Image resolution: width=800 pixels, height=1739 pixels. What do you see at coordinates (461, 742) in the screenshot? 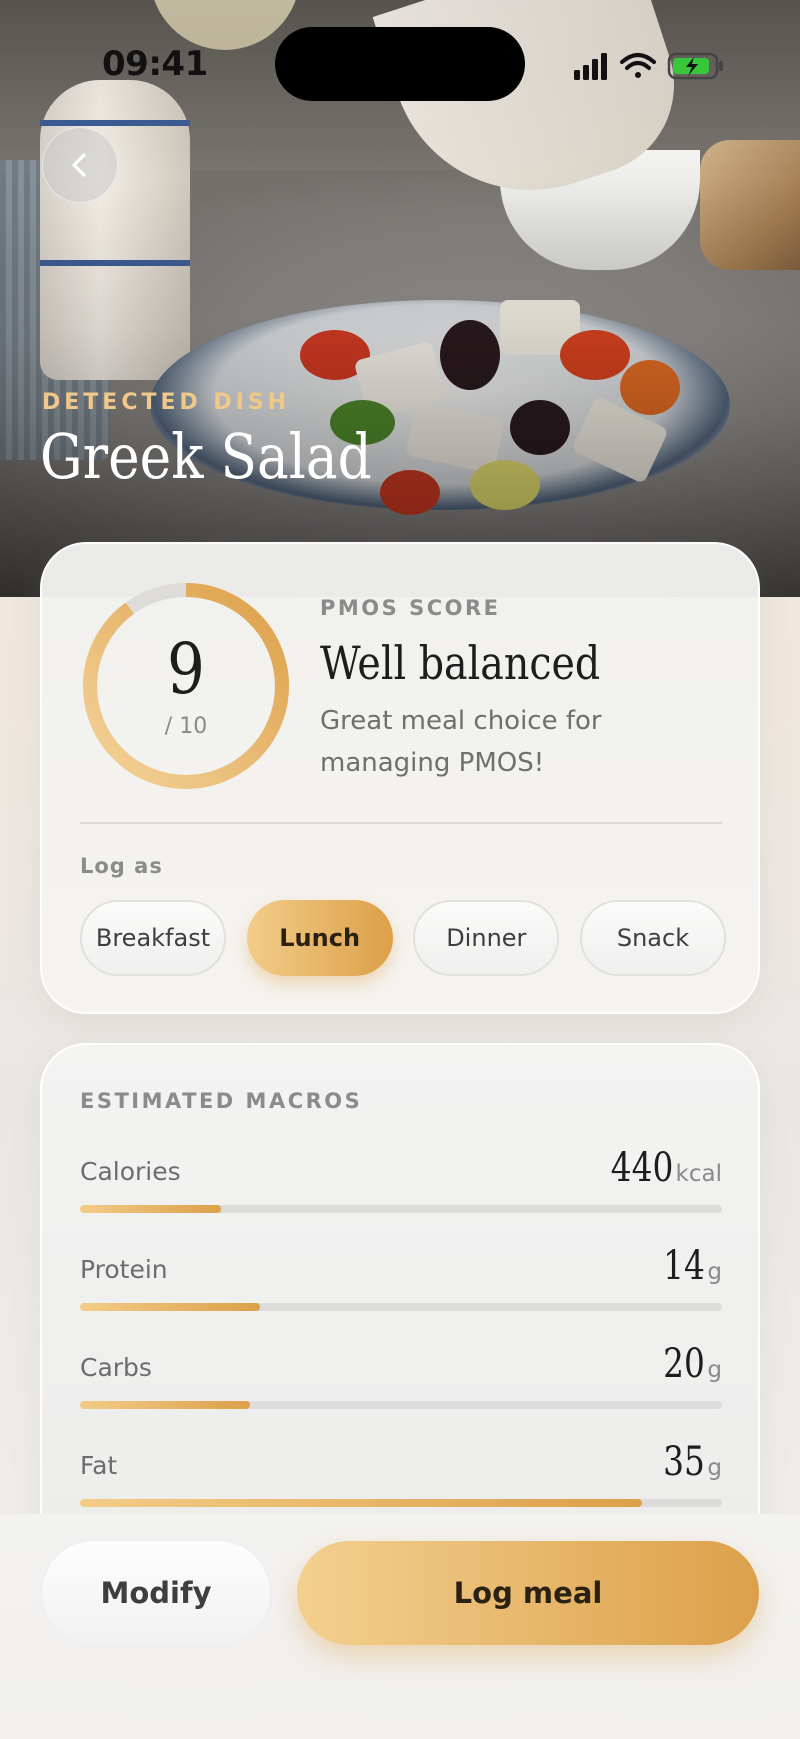
I see `score-description: Great meal choice for managing PMOS!` at bounding box center [461, 742].